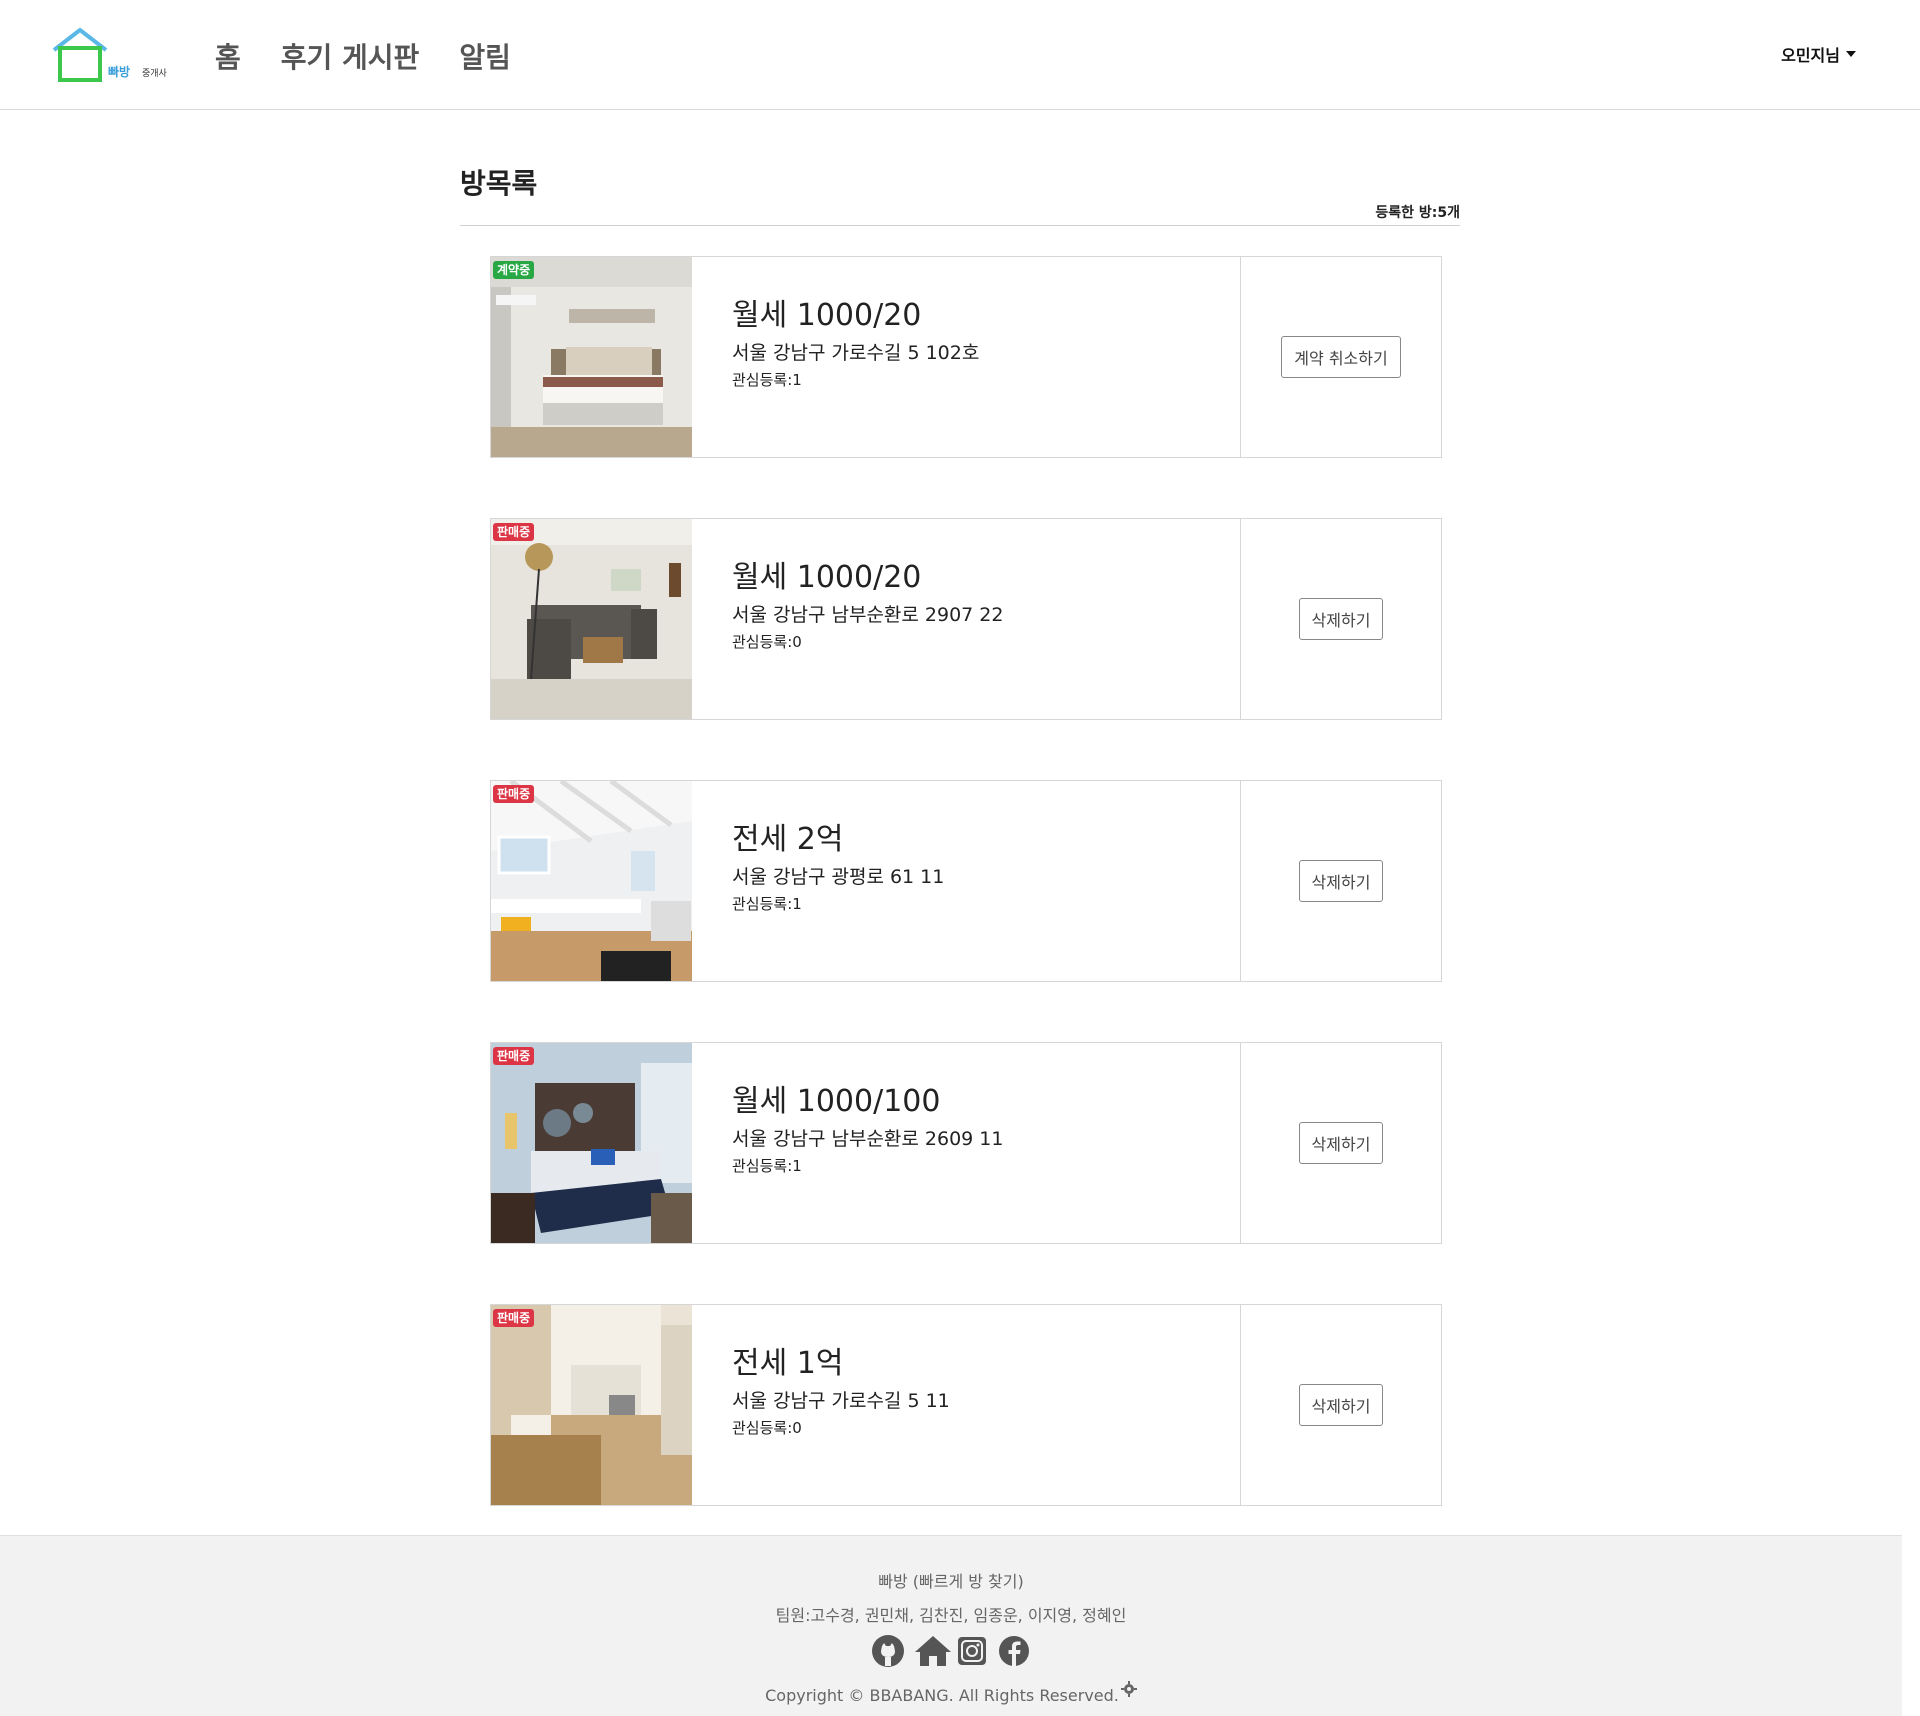 This screenshot has height=1716, width=1920. Describe the element at coordinates (888, 1651) in the screenshot. I see `github-icon` at that location.